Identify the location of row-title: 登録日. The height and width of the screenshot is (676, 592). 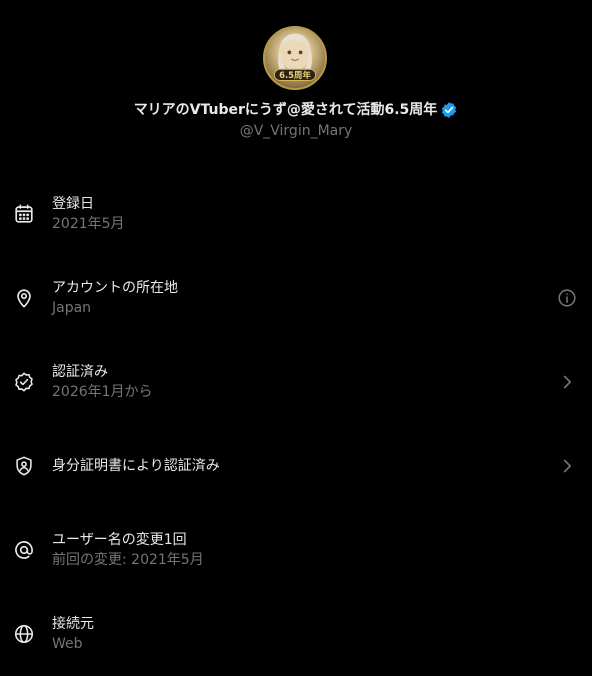
(73, 204).